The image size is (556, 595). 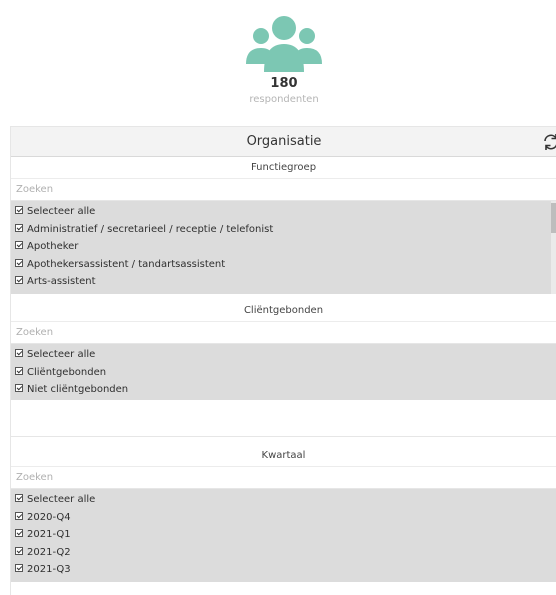 What do you see at coordinates (284, 99) in the screenshot?
I see `respondent-label: respondenten` at bounding box center [284, 99].